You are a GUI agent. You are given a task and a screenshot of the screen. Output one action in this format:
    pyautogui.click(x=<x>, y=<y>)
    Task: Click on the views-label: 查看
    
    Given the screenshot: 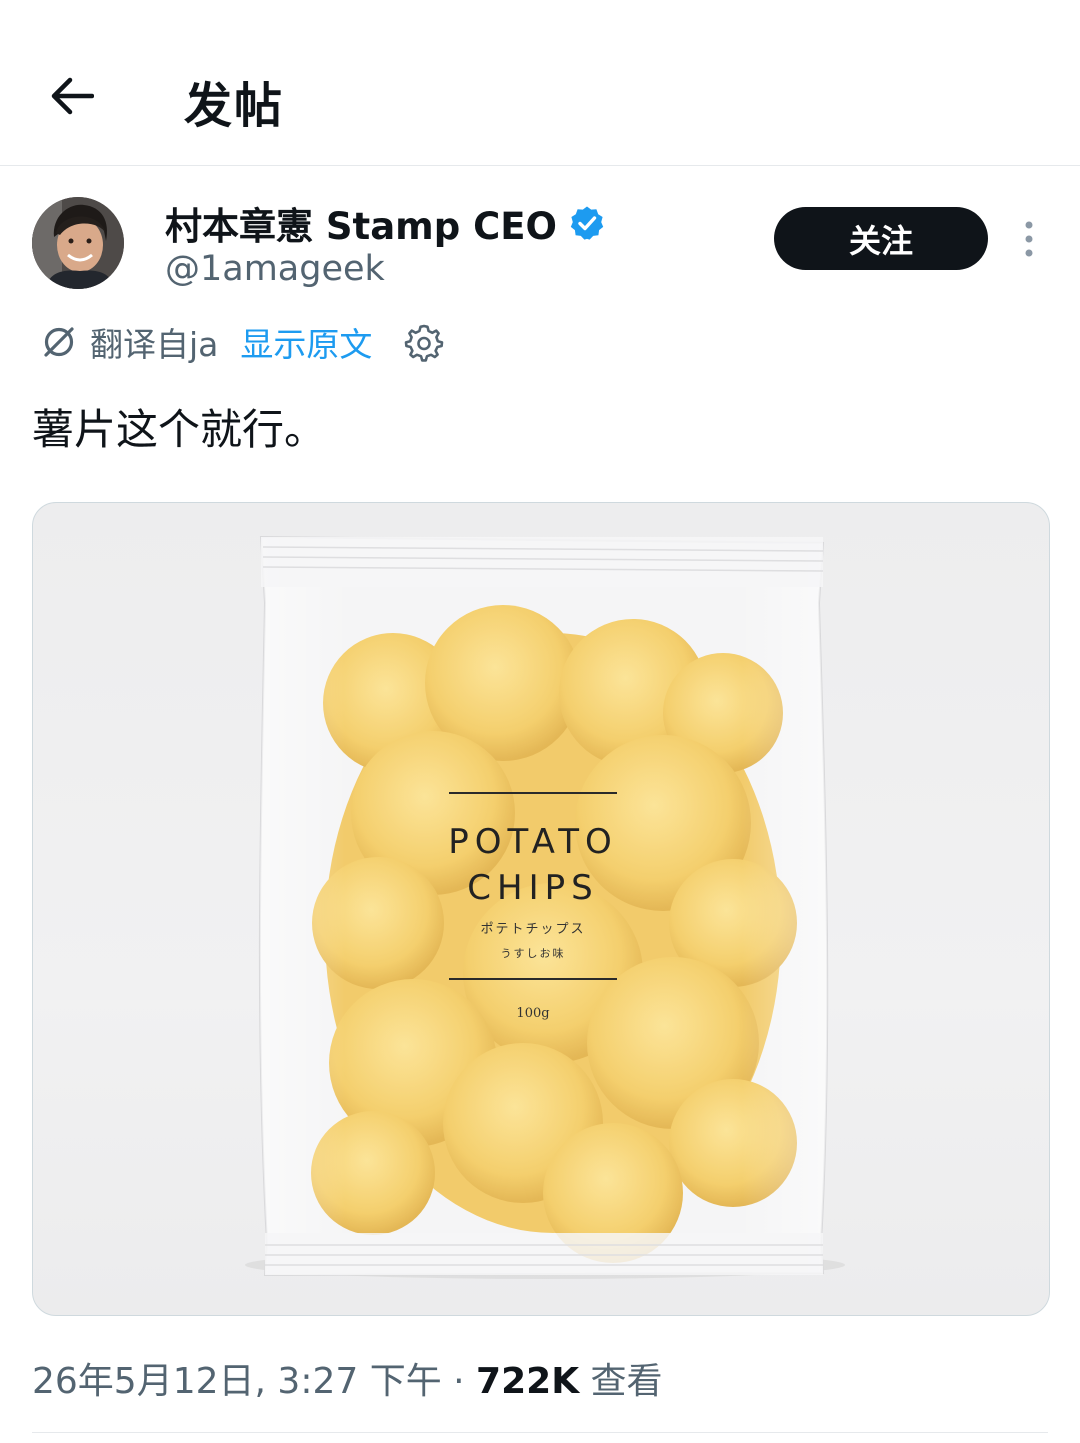 What is the action you would take?
    pyautogui.click(x=621, y=1381)
    